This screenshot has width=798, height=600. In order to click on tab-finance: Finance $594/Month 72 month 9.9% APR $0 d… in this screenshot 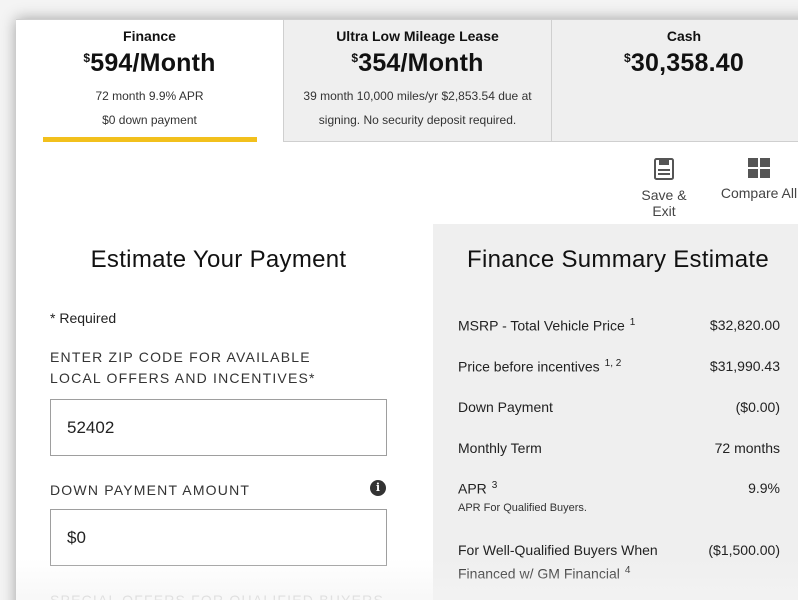, I will do `click(150, 80)`.